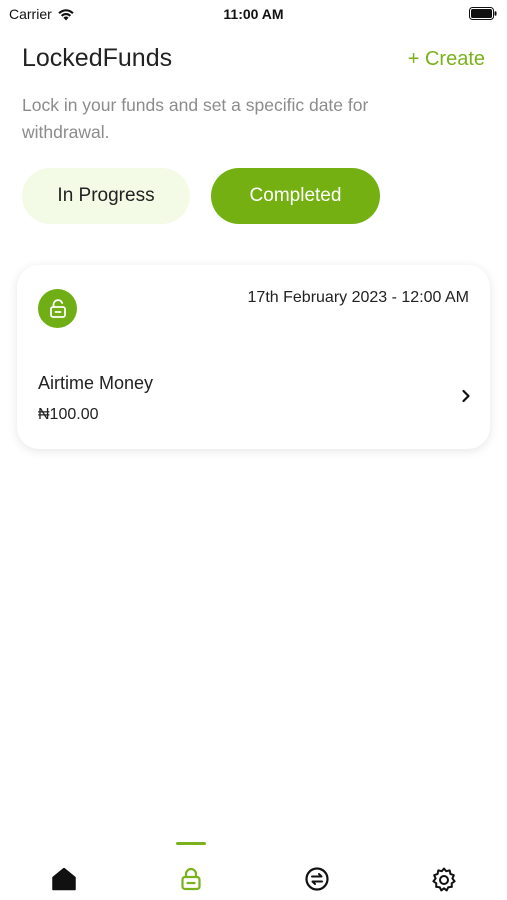 The image size is (507, 900). Describe the element at coordinates (68, 414) in the screenshot. I see `card-amount: ₦100.00` at that location.